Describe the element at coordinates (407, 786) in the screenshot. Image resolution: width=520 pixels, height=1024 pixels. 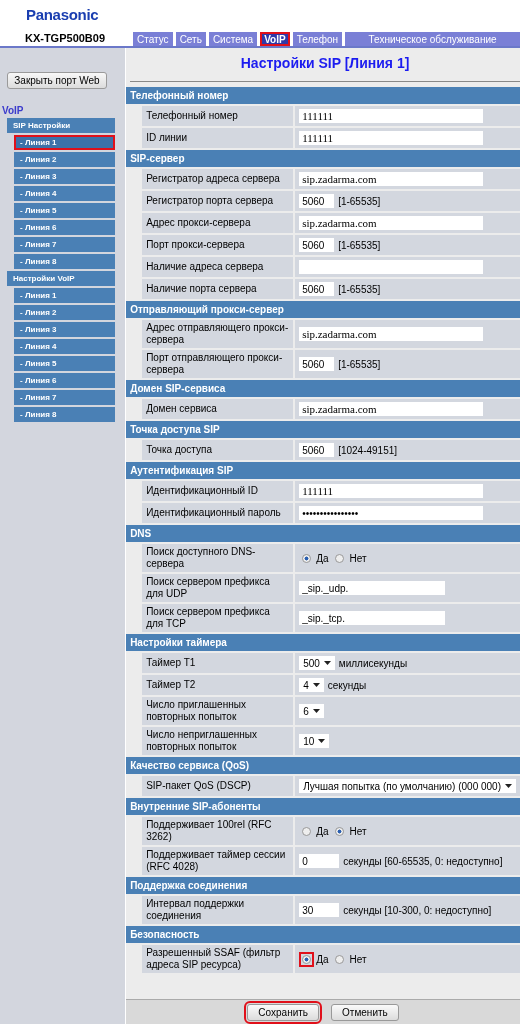
I see `dropdown: Лучшая попытка (по умолчанию) (000 000)` at that location.